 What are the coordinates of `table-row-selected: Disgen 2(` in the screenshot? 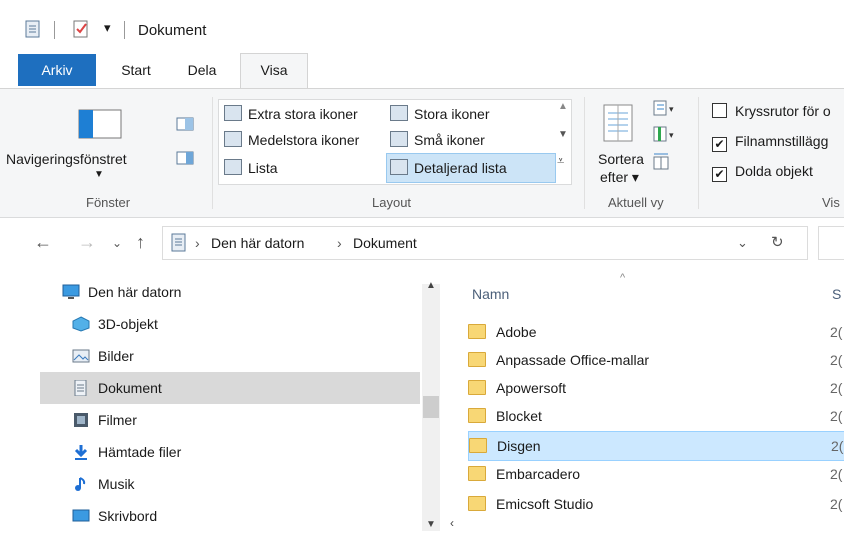 It's located at (656, 446).